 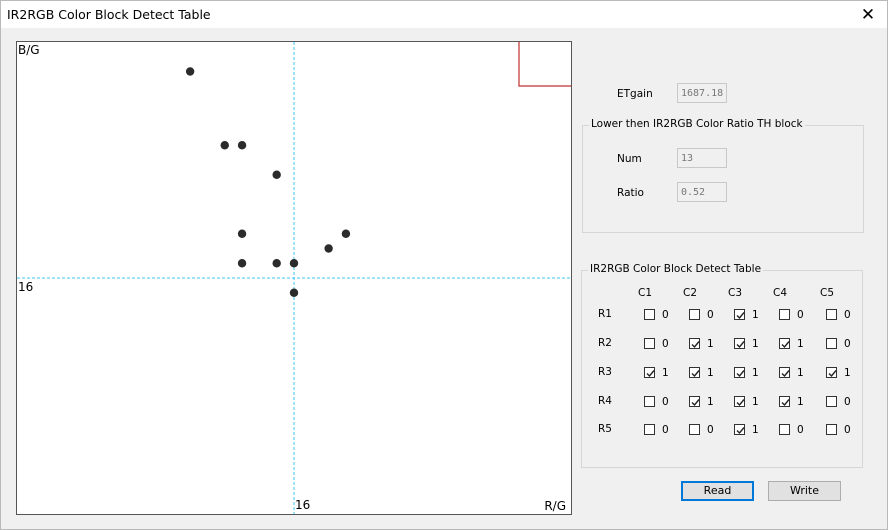 What do you see at coordinates (842, 431) in the screenshot?
I see `cell-r5-c5: 0` at bounding box center [842, 431].